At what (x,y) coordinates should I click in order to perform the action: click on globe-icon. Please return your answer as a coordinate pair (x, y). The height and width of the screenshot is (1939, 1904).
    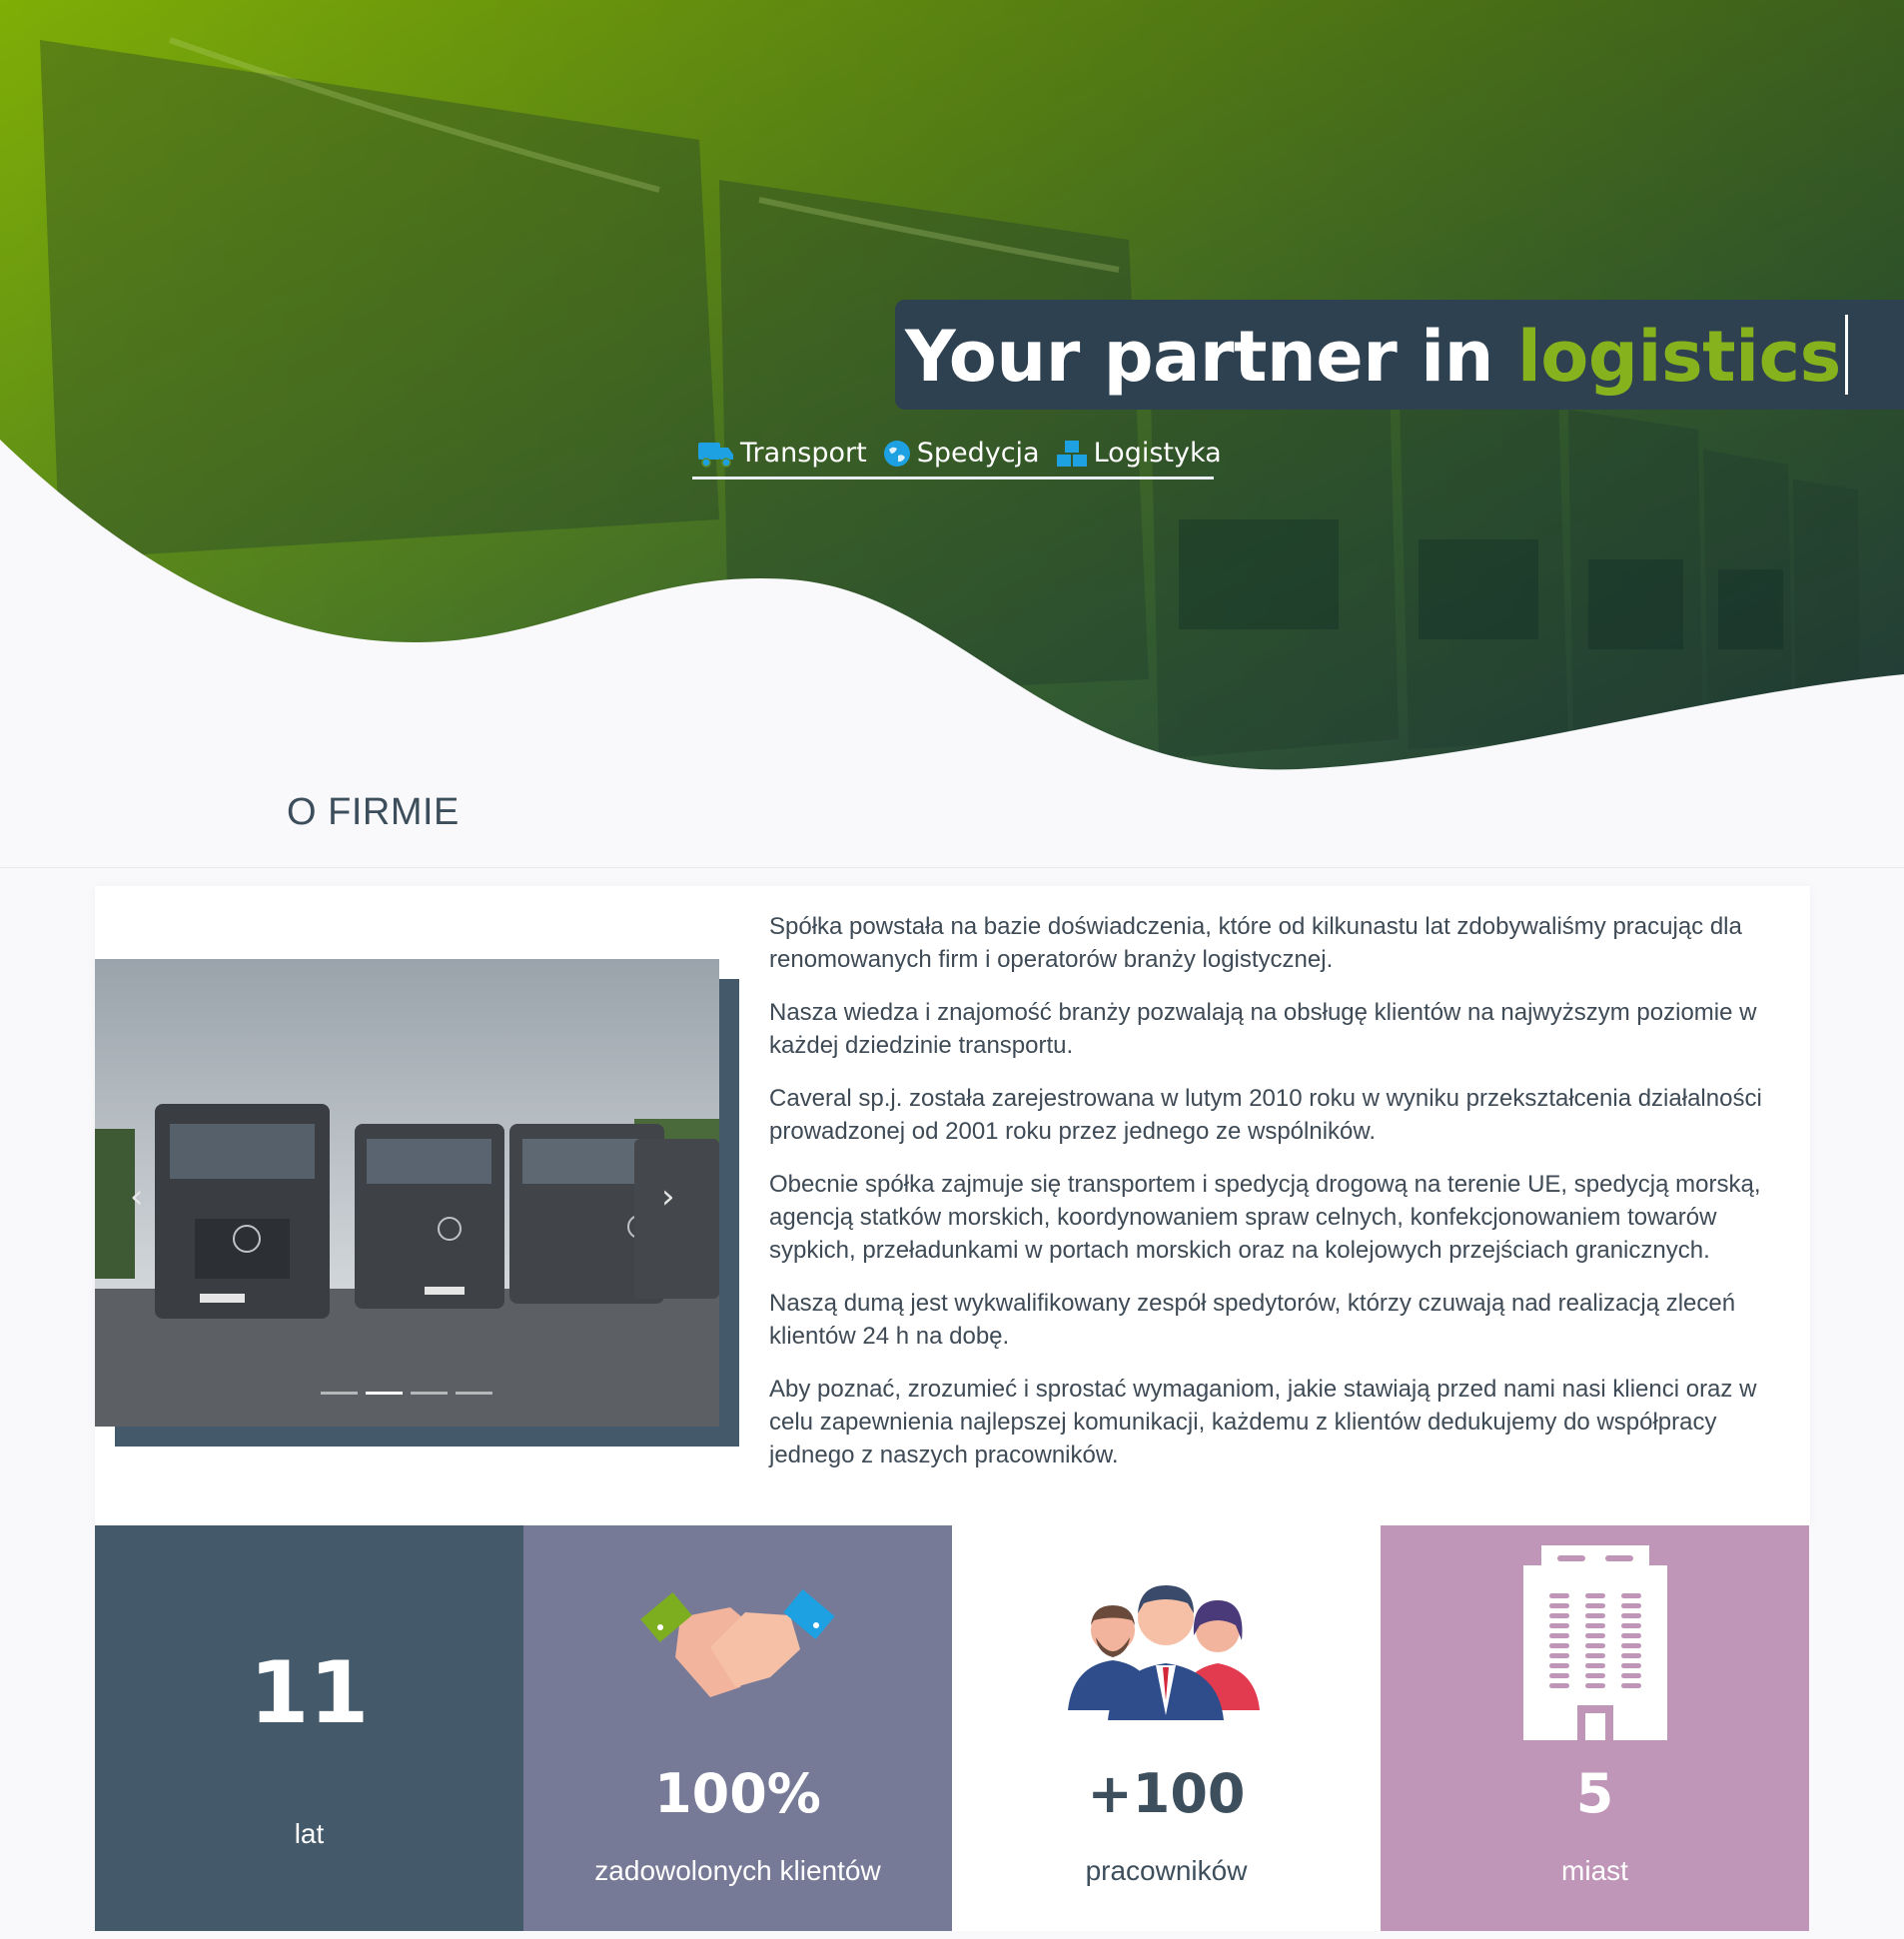
    Looking at the image, I should click on (896, 454).